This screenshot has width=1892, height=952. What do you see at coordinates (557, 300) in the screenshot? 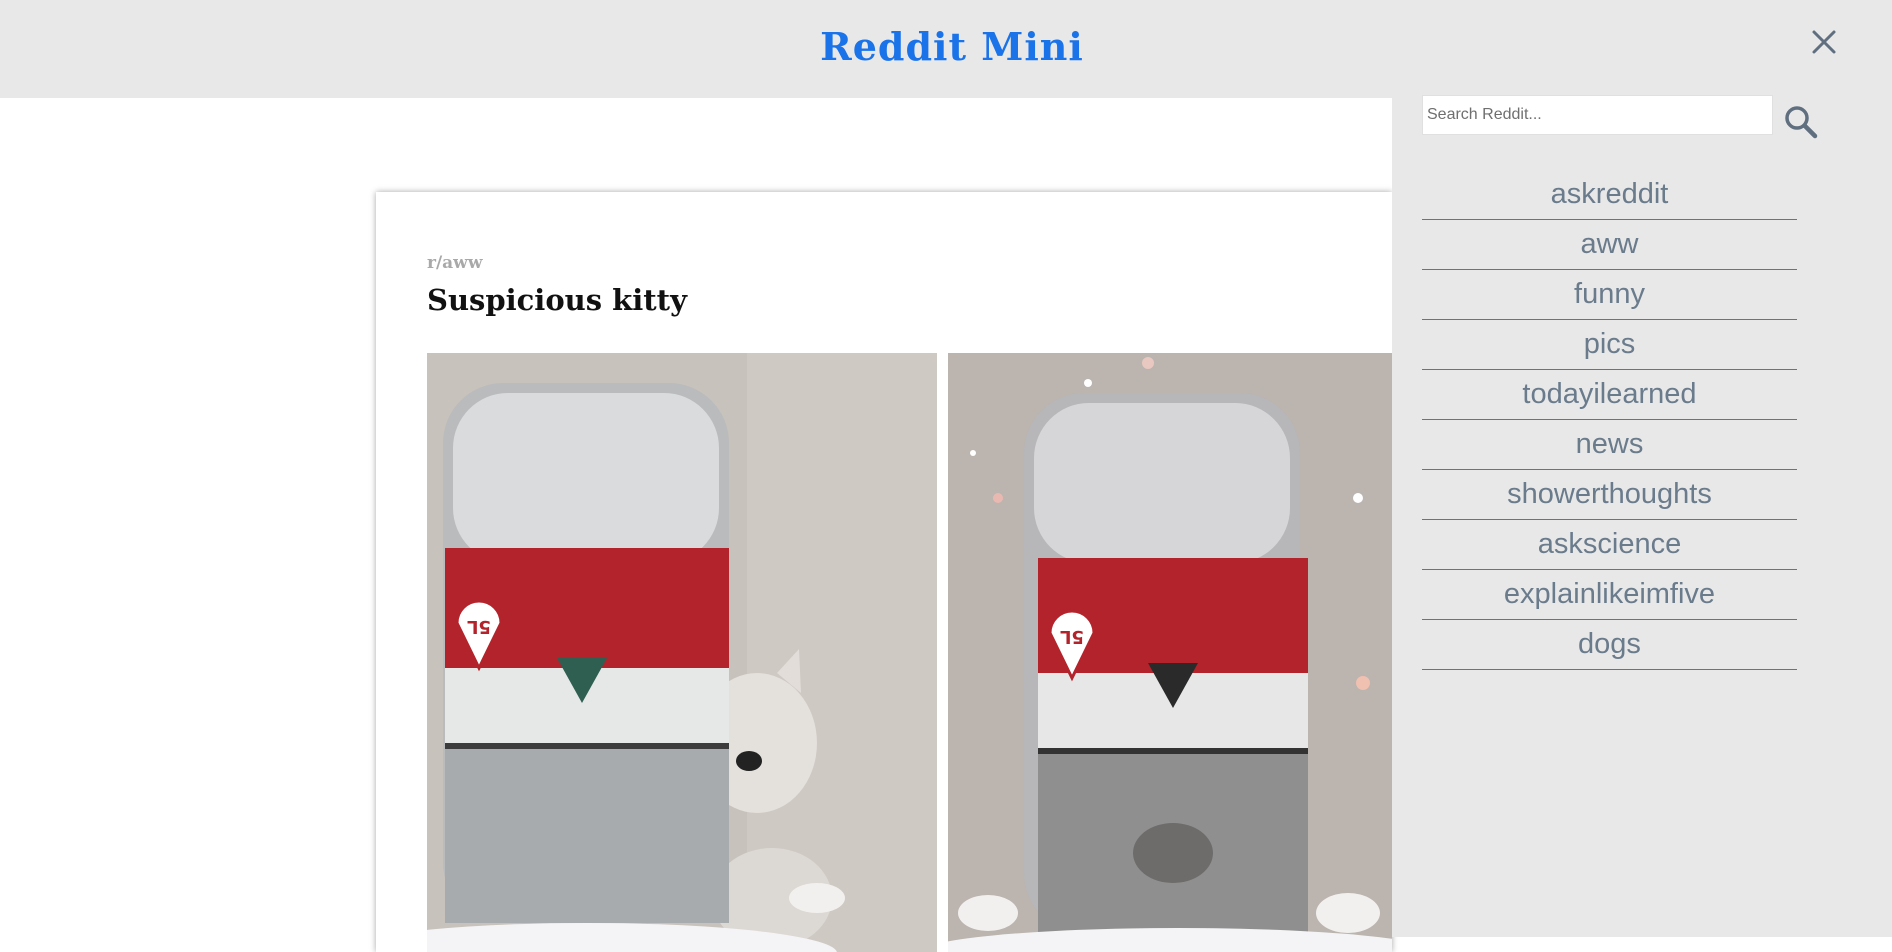
I see `post-title: Suspicious kitty` at bounding box center [557, 300].